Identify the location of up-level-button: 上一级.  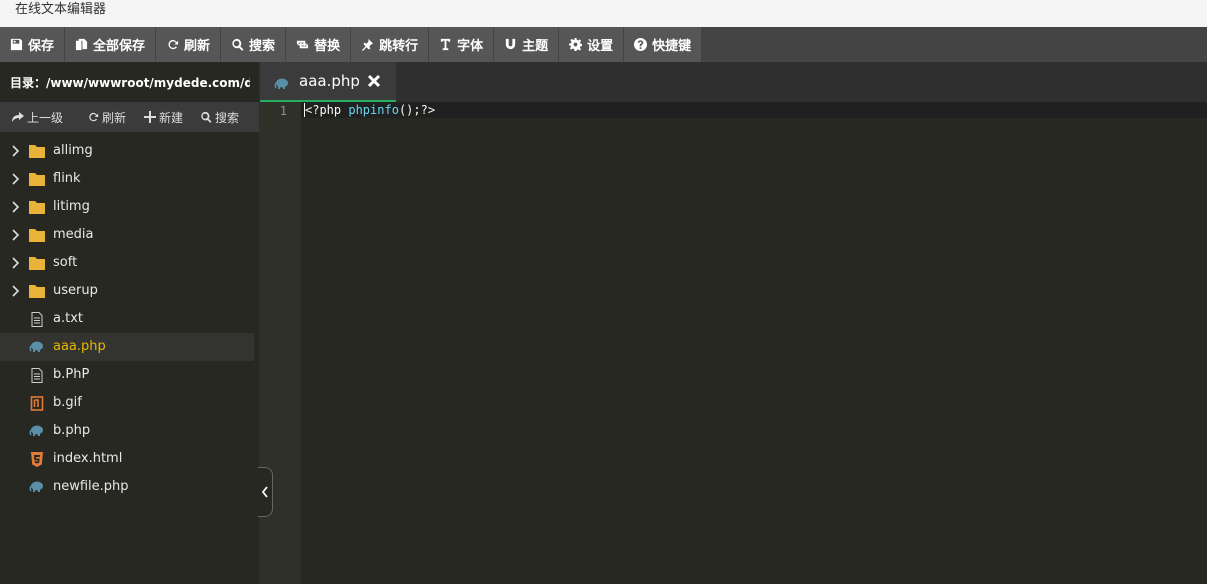
(37, 117).